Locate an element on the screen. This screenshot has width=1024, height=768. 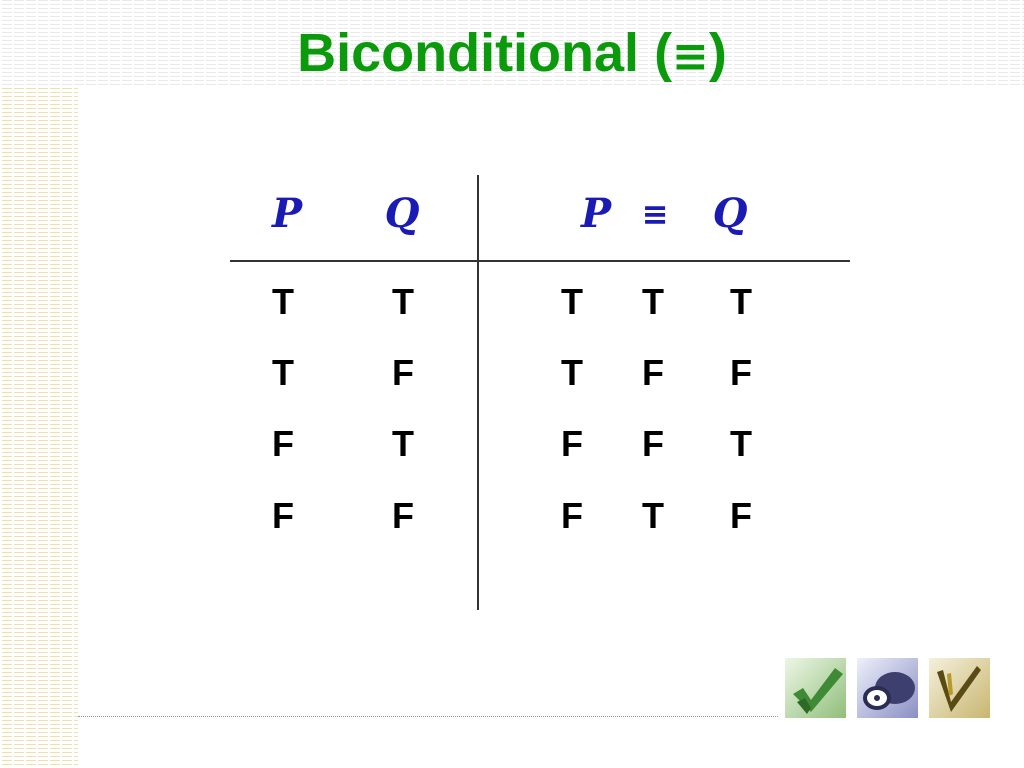
header-expr-p: P is located at coordinates (596, 213).